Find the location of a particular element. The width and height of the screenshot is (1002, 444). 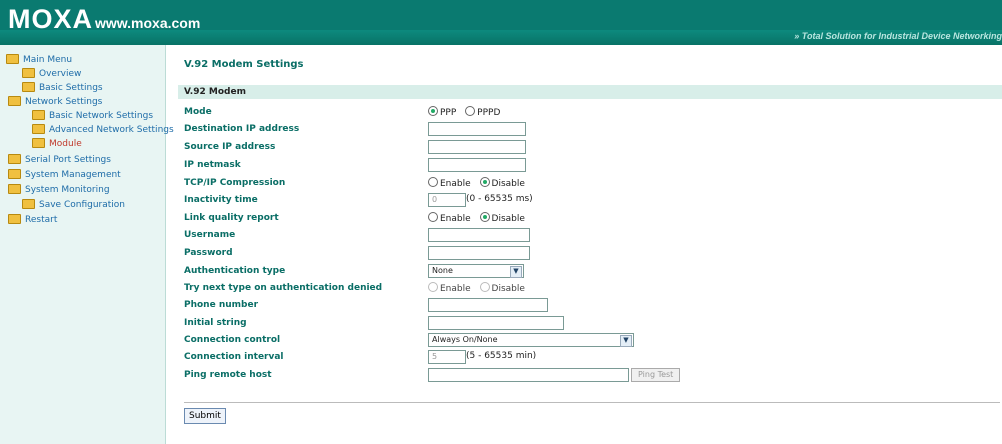

authentication-type-select: None ▼ is located at coordinates (476, 271).